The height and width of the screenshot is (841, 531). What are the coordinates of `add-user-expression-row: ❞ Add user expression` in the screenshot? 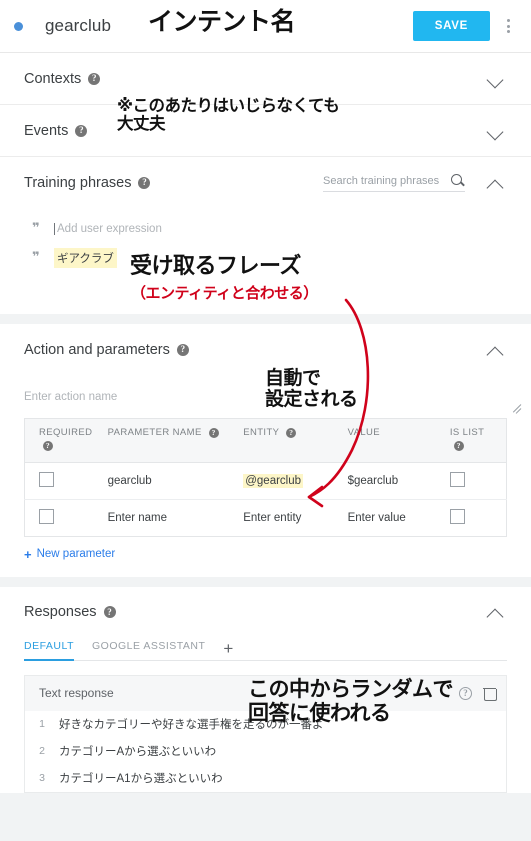 It's located at (265, 228).